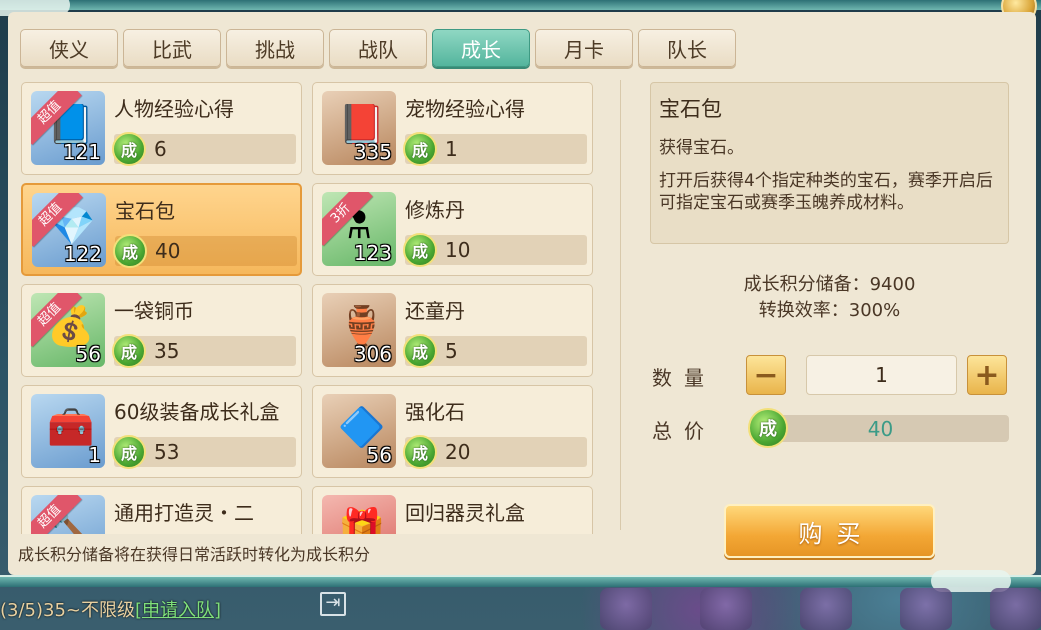 This screenshot has width=1041, height=630. I want to click on item-name: 通用打造灵・二, so click(184, 513).